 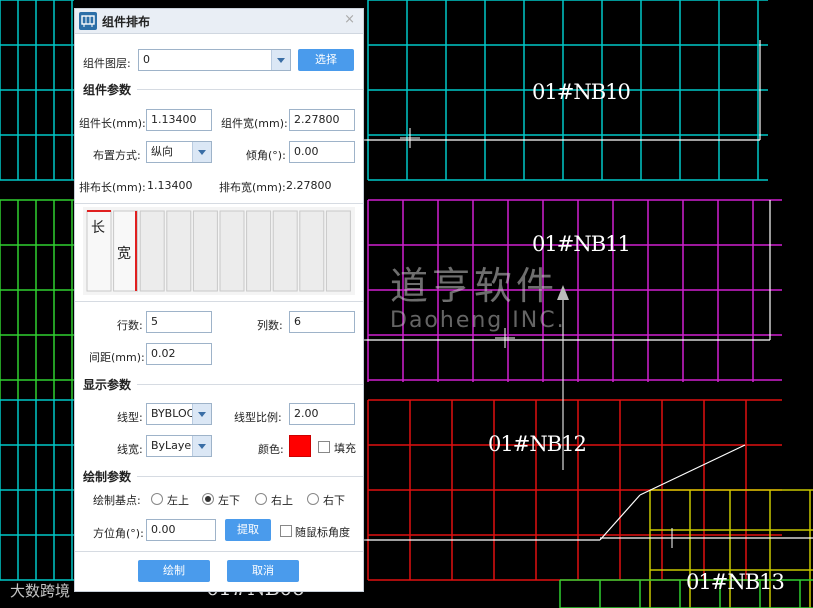 I want to click on draw-params-heading: 绘制参数, so click(x=107, y=477).